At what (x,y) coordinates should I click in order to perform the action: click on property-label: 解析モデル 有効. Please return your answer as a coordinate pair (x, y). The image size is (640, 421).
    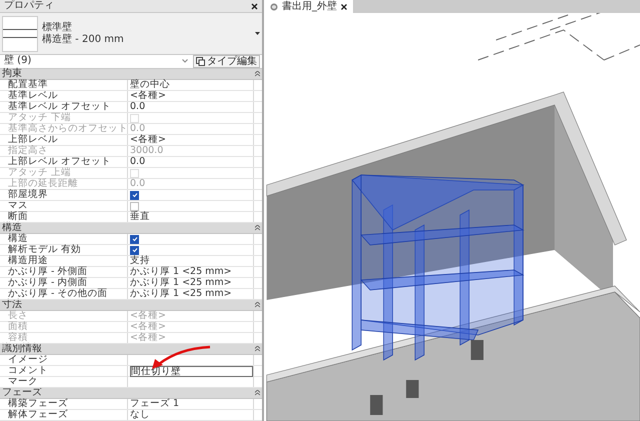
    Looking at the image, I should click on (64, 250).